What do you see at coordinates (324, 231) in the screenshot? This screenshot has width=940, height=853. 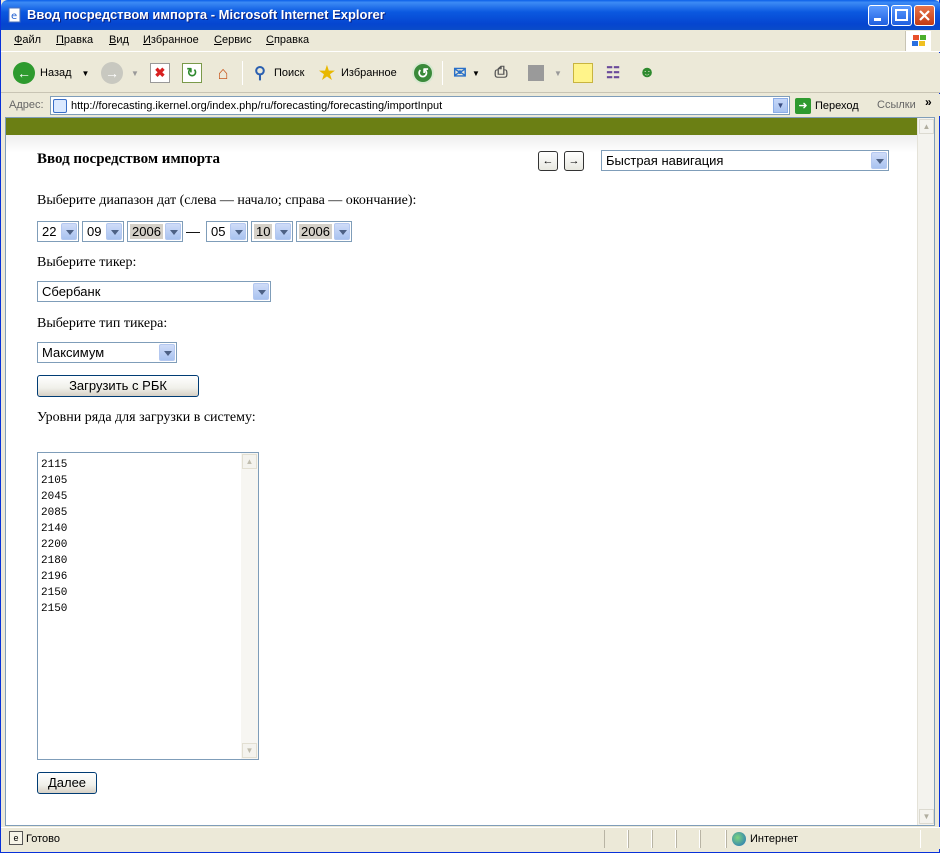 I see `end-year-select: 2006` at bounding box center [324, 231].